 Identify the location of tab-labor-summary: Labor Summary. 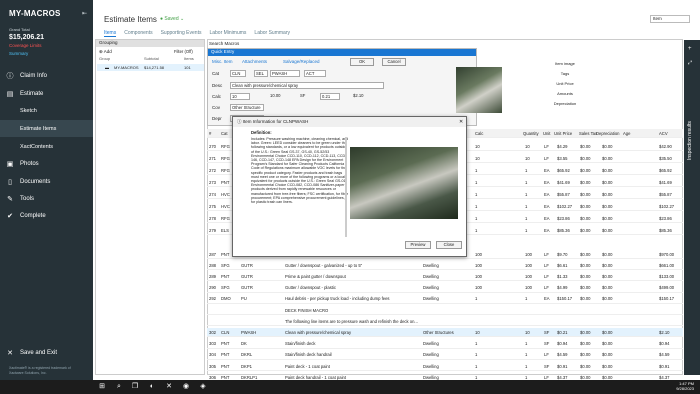
(272, 33).